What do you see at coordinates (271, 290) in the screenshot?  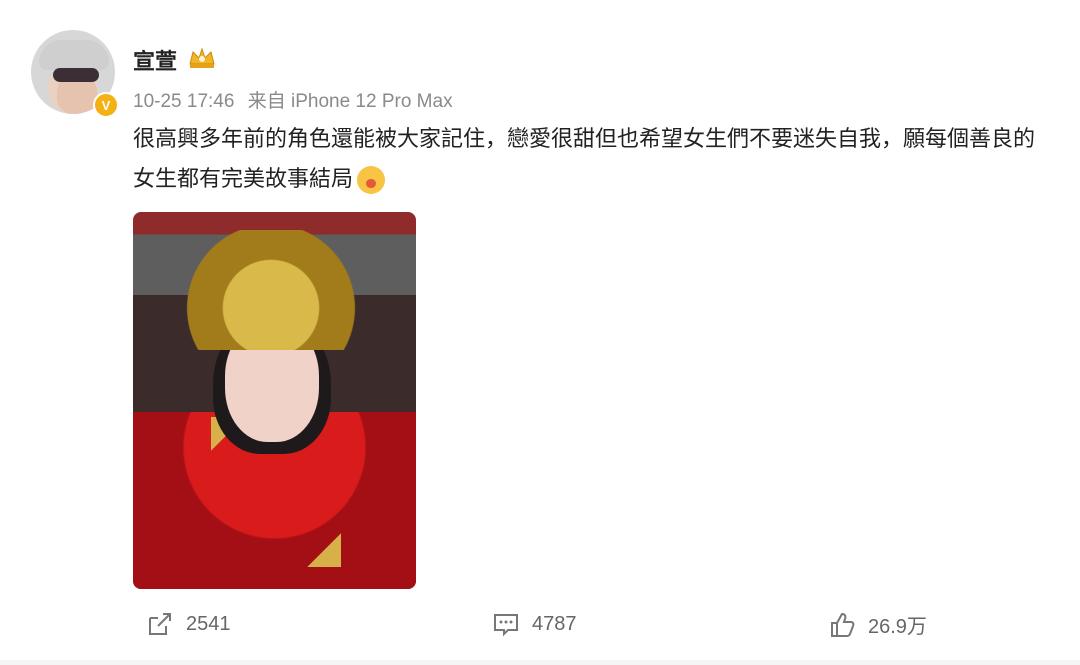 I see `headdress-shape` at bounding box center [271, 290].